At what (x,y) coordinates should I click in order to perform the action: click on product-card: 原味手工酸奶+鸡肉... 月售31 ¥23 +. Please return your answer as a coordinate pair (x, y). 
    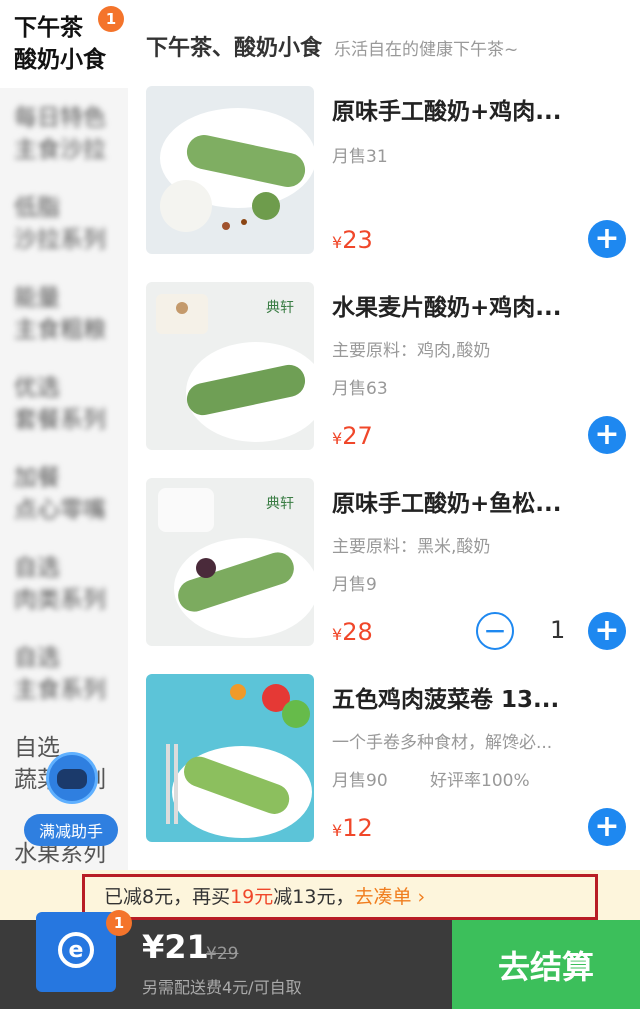
    Looking at the image, I should click on (391, 172).